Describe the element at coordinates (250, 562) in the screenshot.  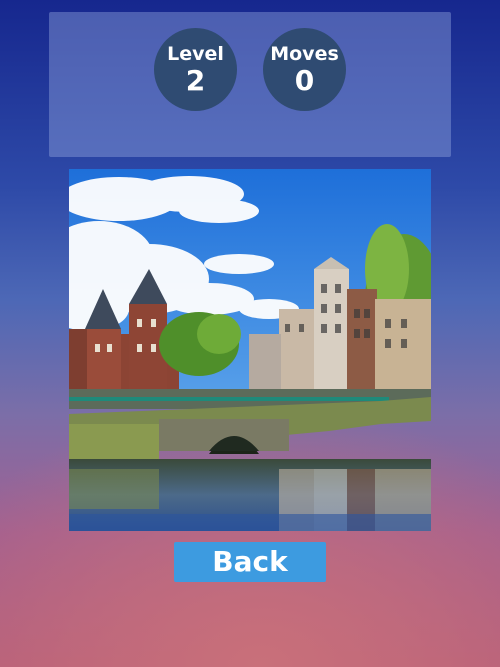
I see `back-button: Back` at that location.